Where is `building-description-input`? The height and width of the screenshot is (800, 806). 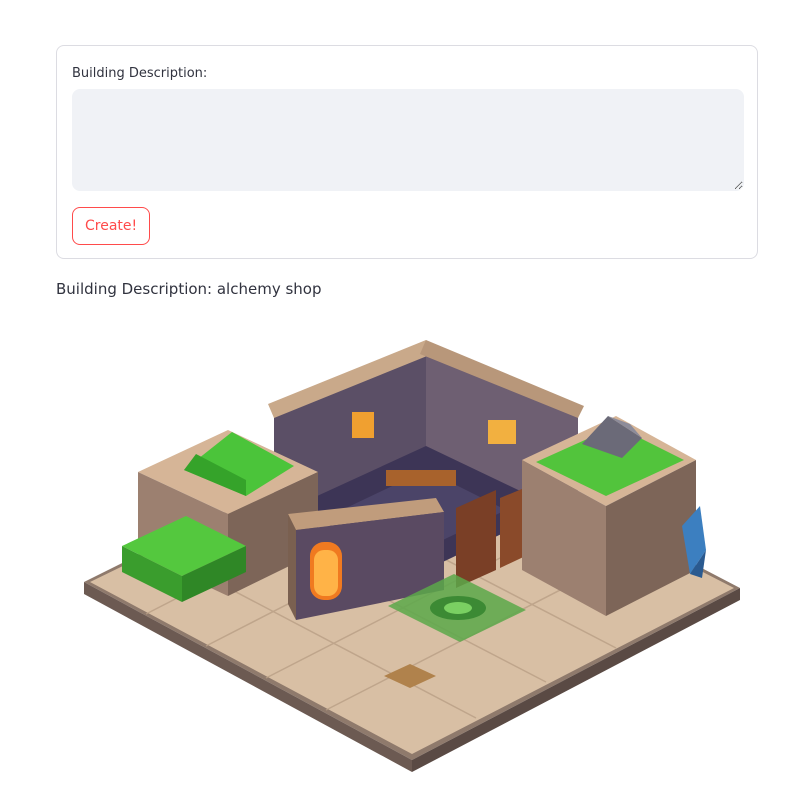
building-description-input is located at coordinates (408, 140).